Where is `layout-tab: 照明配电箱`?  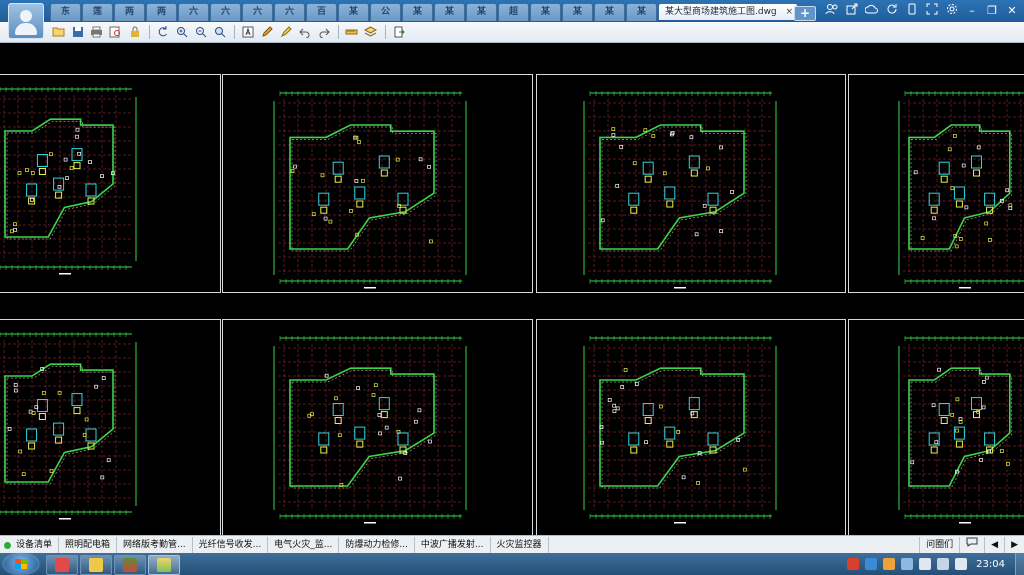
layout-tab: 照明配电箱 is located at coordinates (88, 545).